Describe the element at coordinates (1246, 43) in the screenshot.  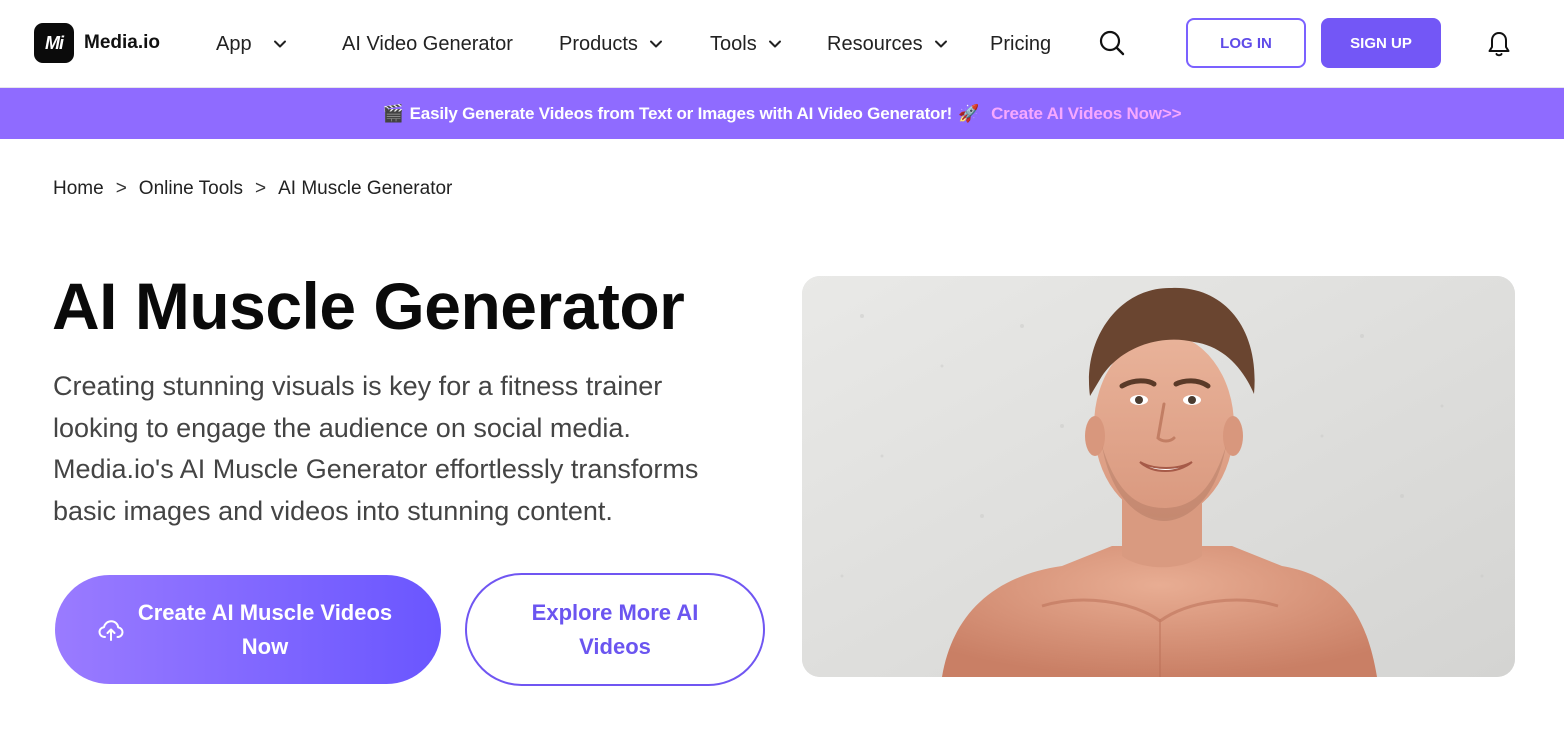
I see `login-button: LOG IN` at that location.